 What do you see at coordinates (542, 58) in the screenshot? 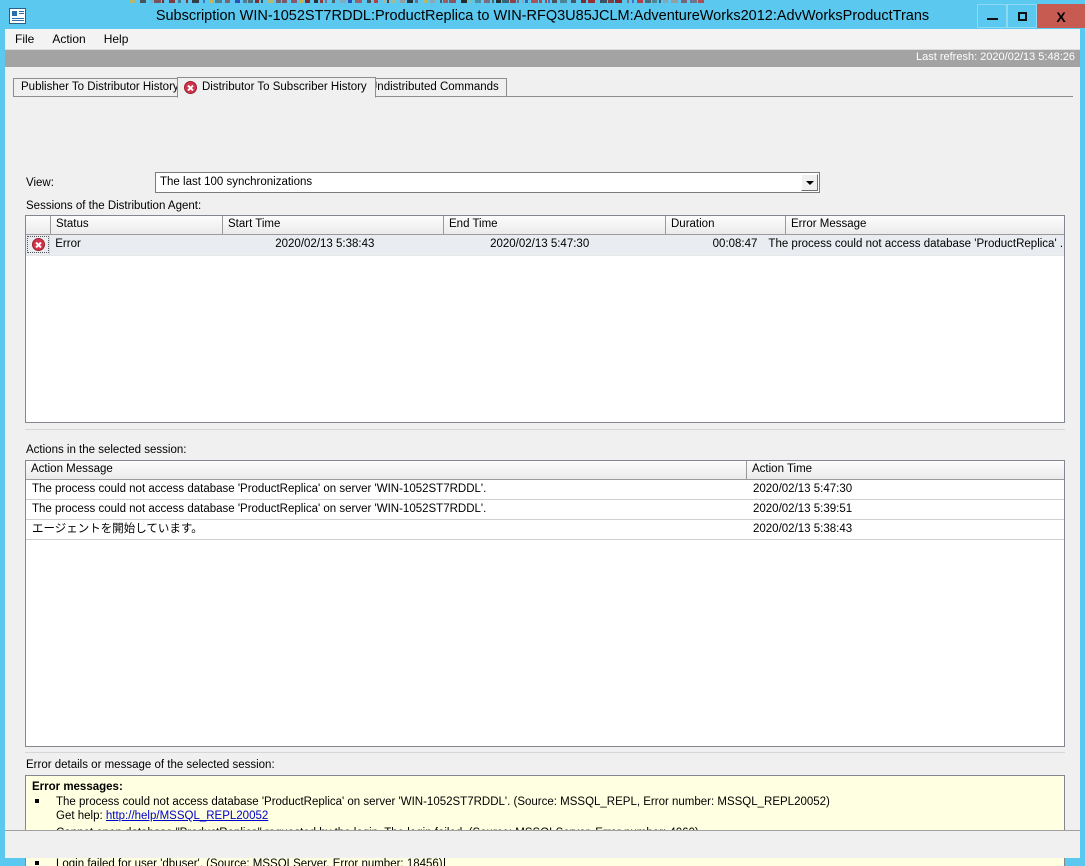
I see `refresh-status-bar: Last refresh: 2020/02/13 5:48:26` at bounding box center [542, 58].